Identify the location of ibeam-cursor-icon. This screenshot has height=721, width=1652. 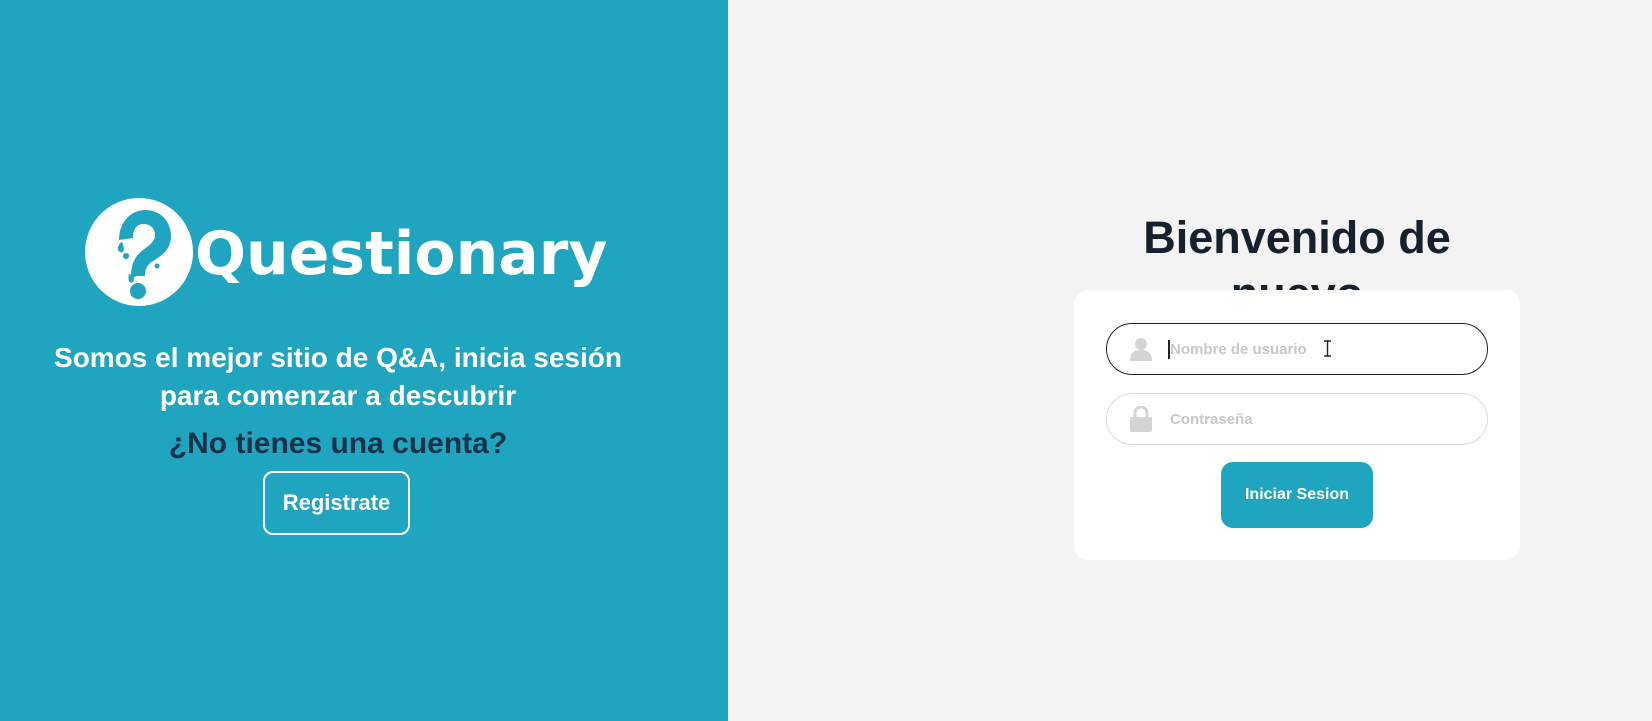
(1327, 351).